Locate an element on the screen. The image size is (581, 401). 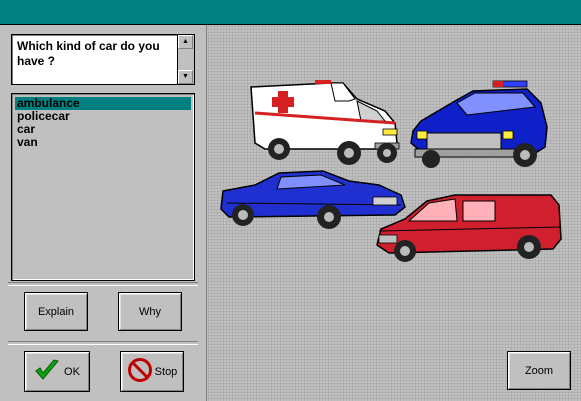
arrow-down-icon: ▼ is located at coordinates (185, 76).